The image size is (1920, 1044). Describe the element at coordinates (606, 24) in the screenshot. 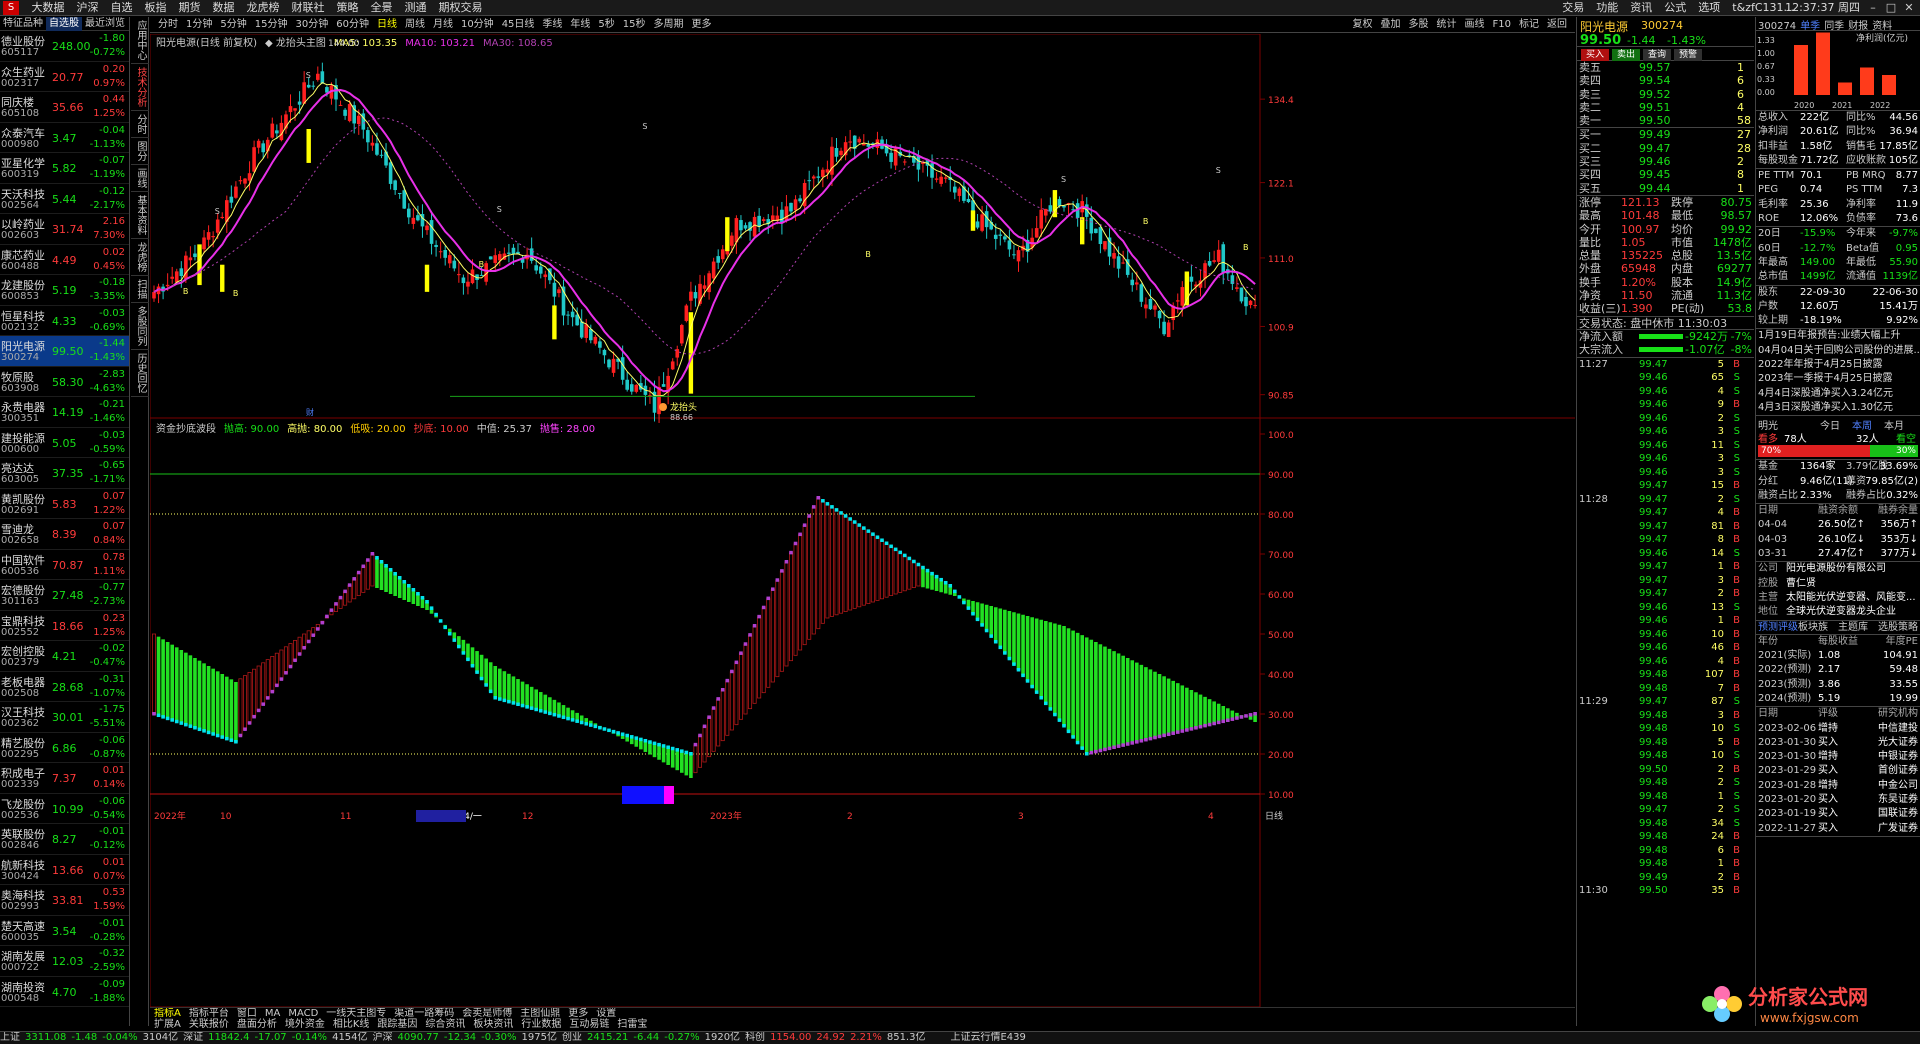

I see `period-button: 5秒` at that location.